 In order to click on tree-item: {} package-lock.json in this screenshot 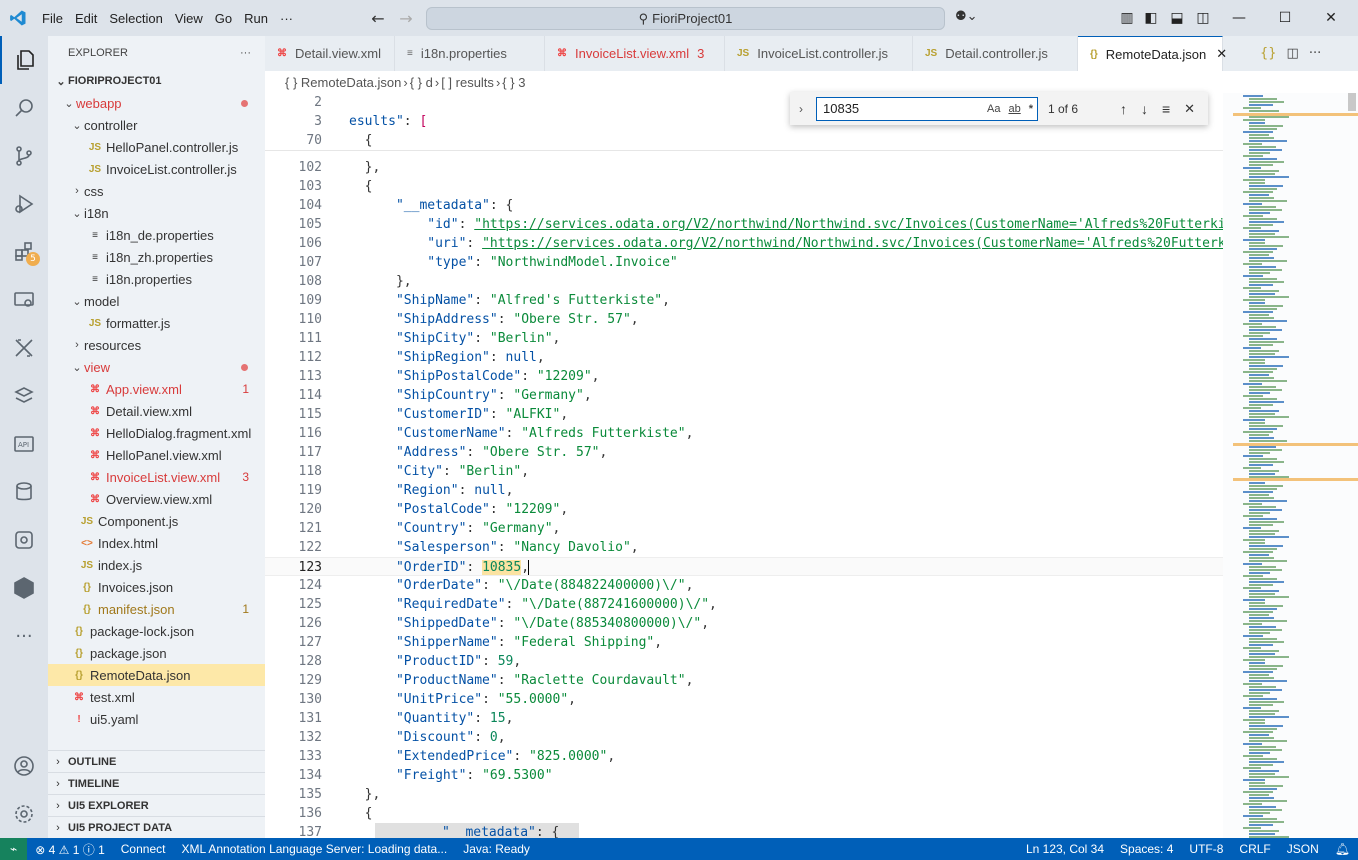, I will do `click(156, 631)`.